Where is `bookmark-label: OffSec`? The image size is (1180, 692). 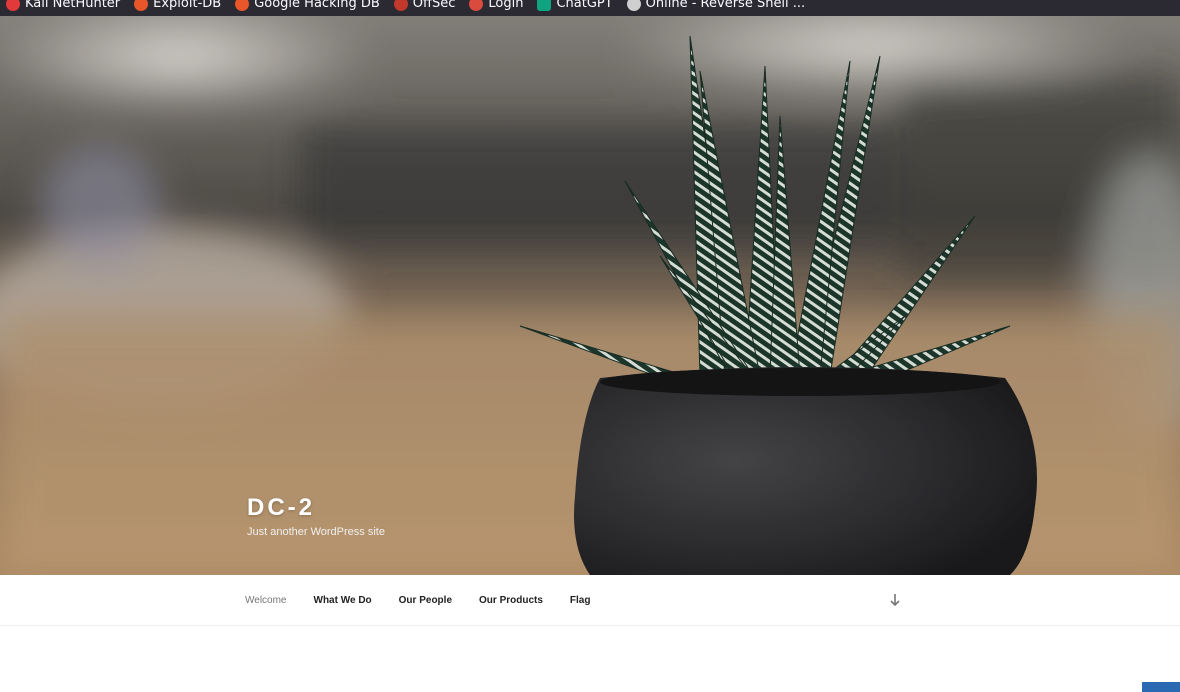
bookmark-label: OffSec is located at coordinates (434, 5).